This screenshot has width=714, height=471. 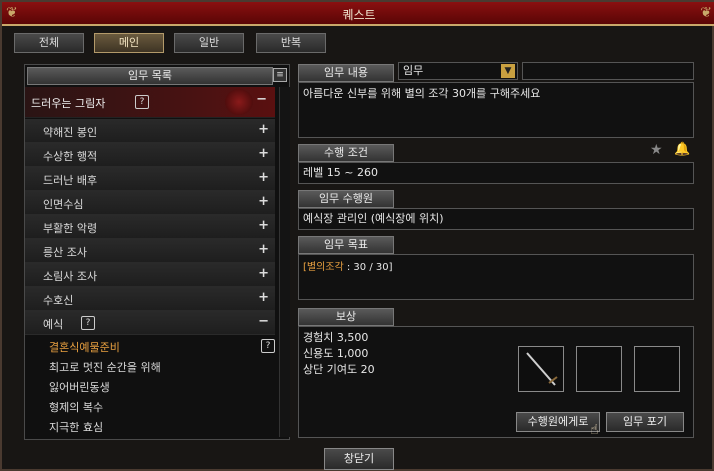 I want to click on list-item: 수상한 행적 +, so click(x=150, y=155).